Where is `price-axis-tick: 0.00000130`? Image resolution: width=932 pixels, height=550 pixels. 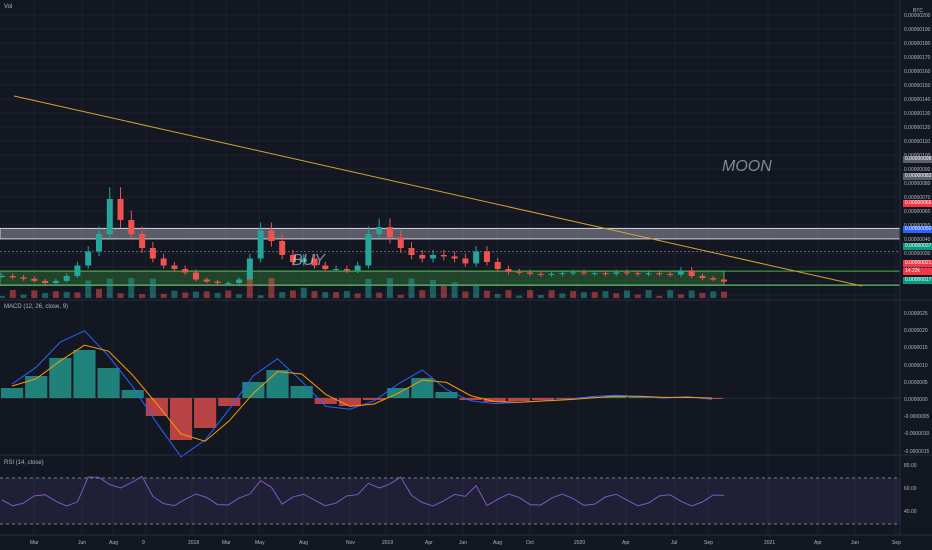 price-axis-tick: 0.00000130 is located at coordinates (917, 114).